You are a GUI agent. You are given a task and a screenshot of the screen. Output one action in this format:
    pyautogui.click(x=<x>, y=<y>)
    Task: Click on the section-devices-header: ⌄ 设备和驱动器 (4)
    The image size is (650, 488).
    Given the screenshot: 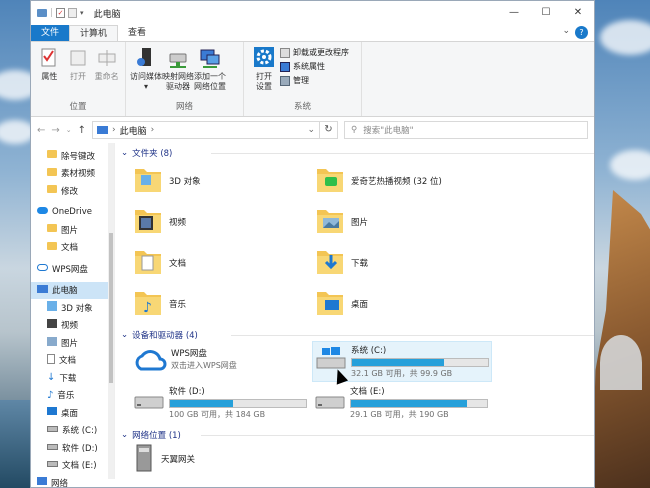 What is the action you would take?
    pyautogui.click(x=357, y=335)
    